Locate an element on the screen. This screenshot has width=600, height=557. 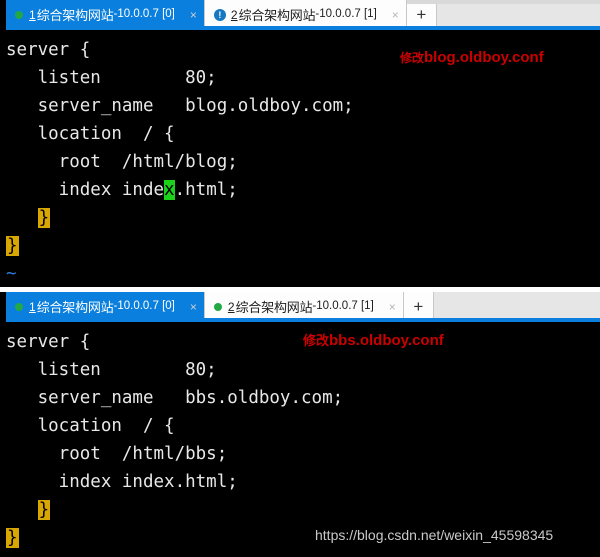
terminal-line: server_name blog.oldboy.com; is located at coordinates (180, 106).